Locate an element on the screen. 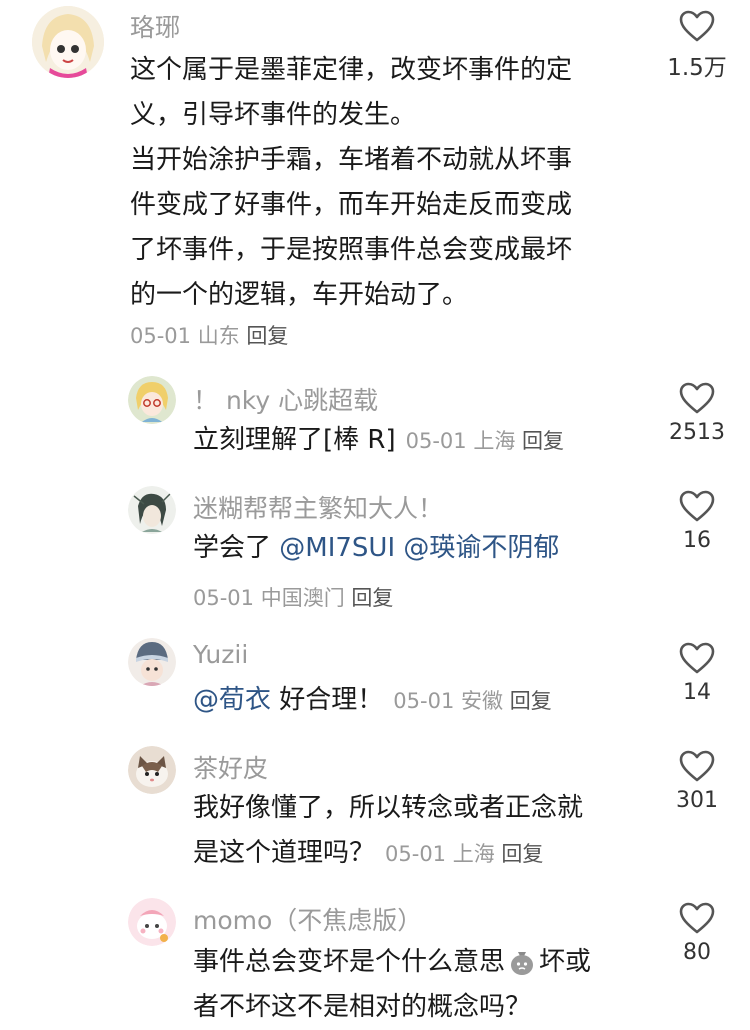 Image resolution: width=750 pixels, height=1030 pixels. comment-line: 这个属于是墨菲定律，改变坏事件的定 is located at coordinates (351, 70).